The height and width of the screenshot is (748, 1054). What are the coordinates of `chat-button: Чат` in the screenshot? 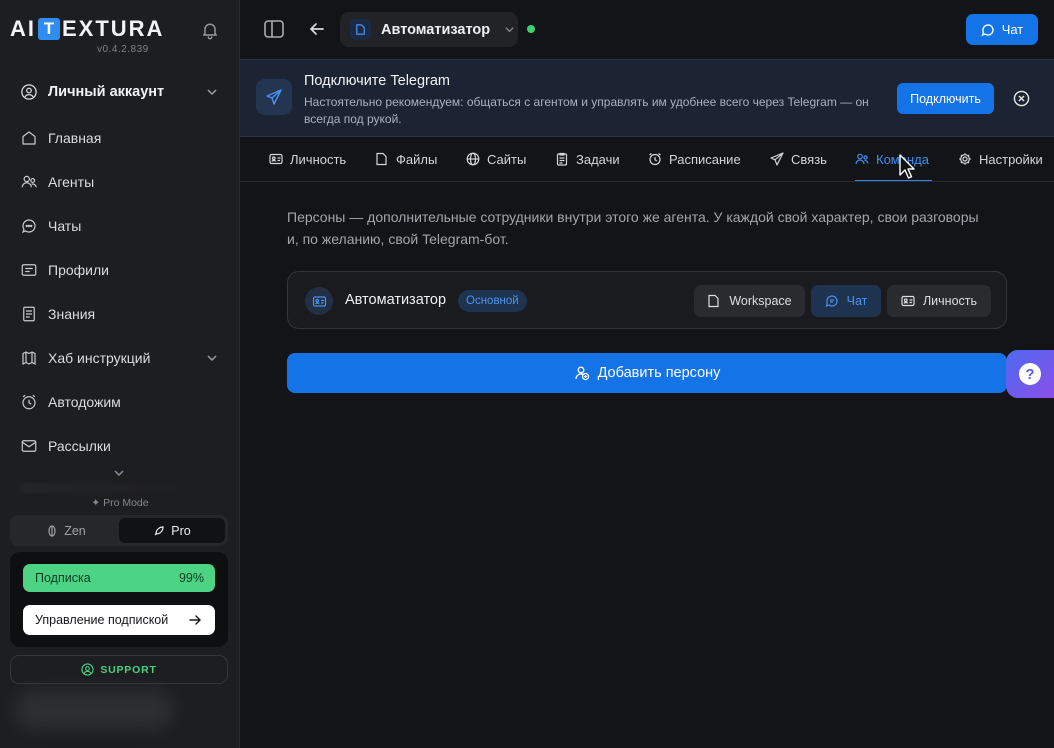 It's located at (1002, 29).